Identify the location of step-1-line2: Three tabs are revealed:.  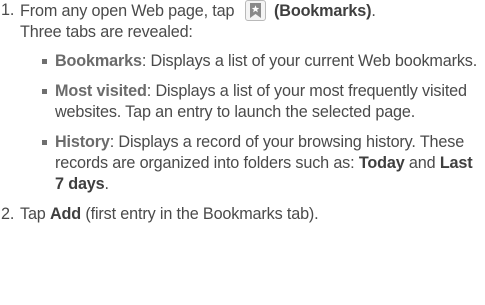
(106, 32).